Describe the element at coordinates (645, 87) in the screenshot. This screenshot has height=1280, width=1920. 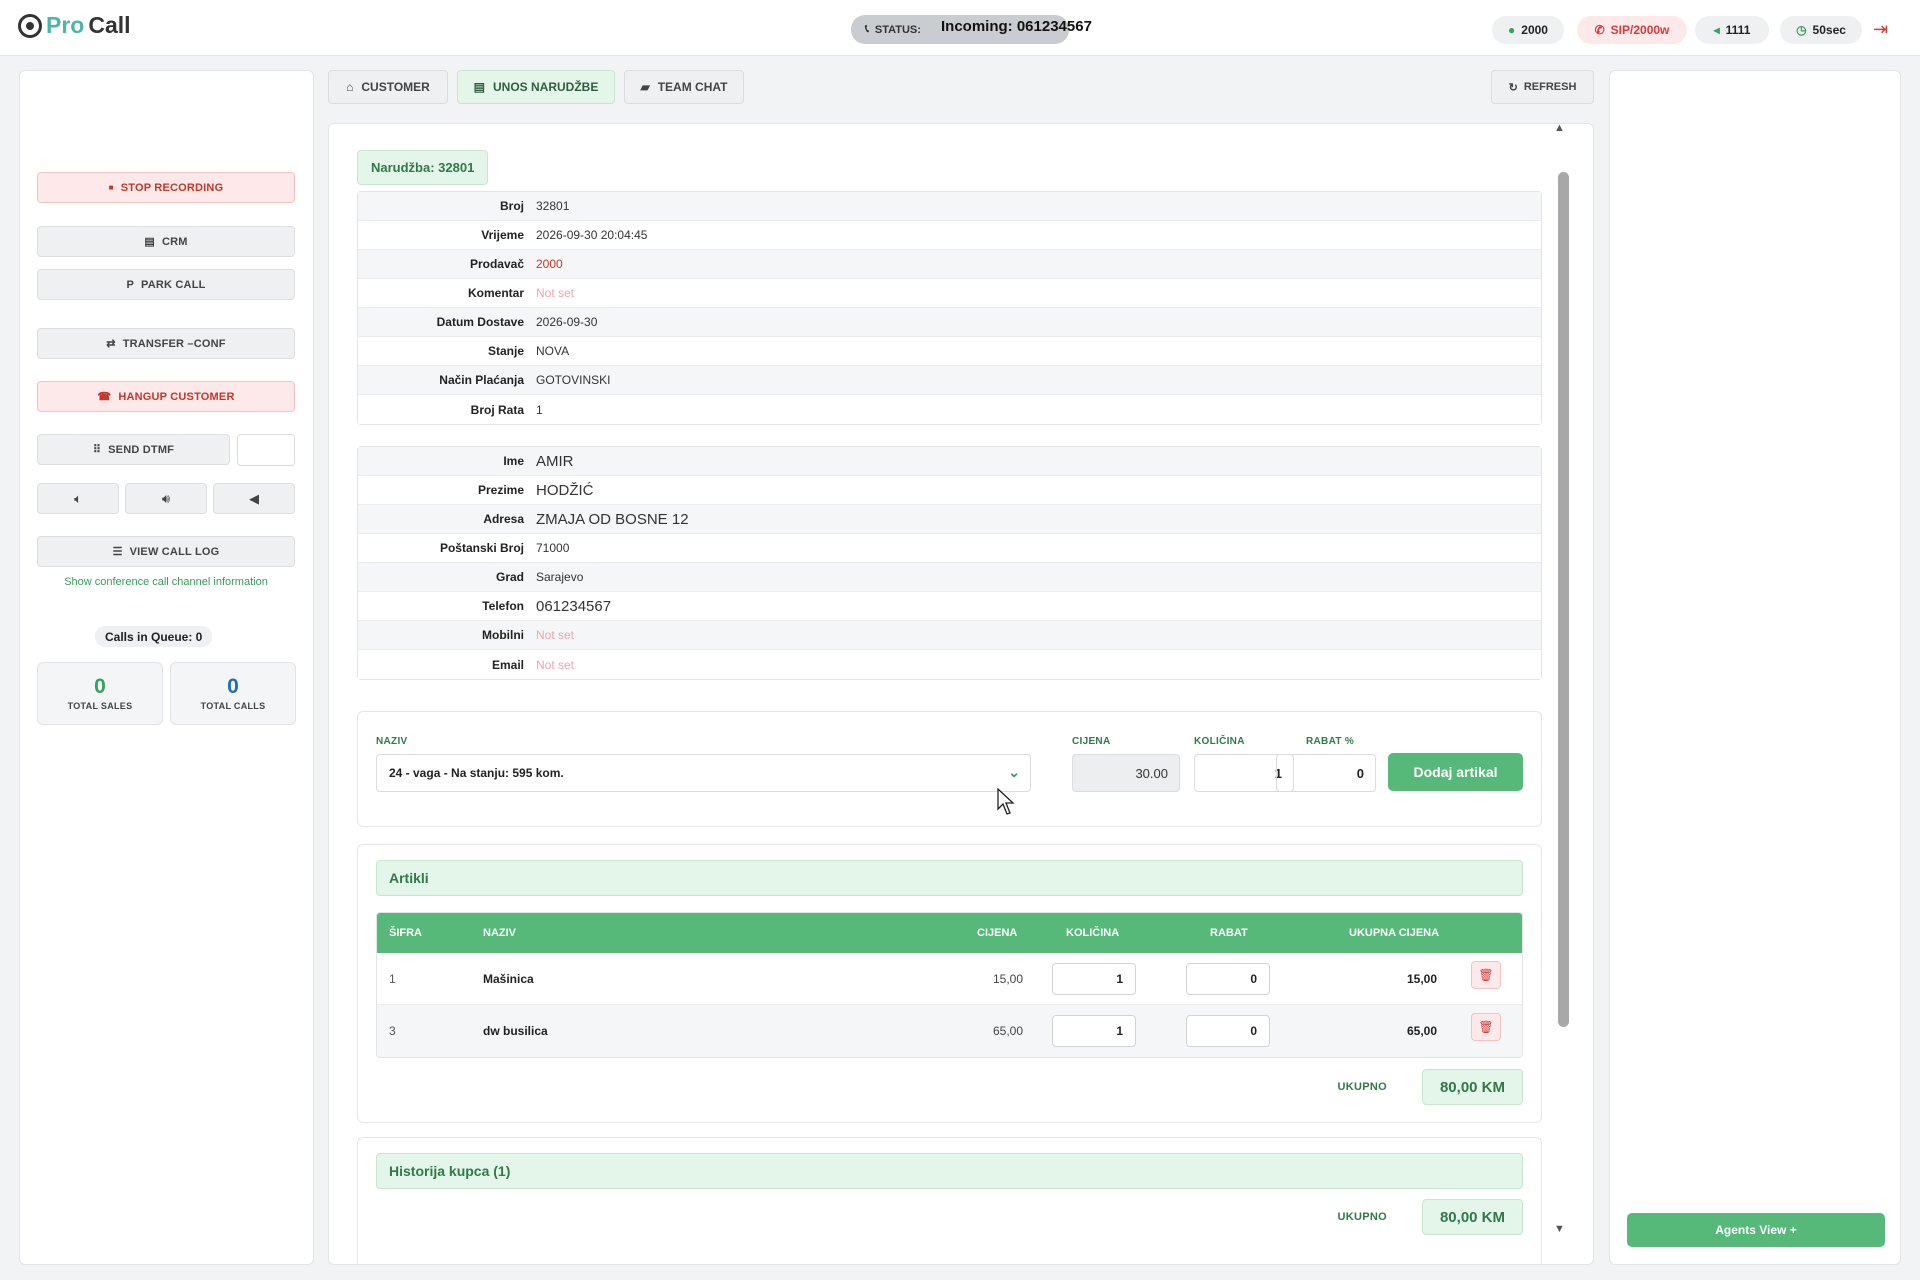
I see `chat-icon: ▰` at that location.